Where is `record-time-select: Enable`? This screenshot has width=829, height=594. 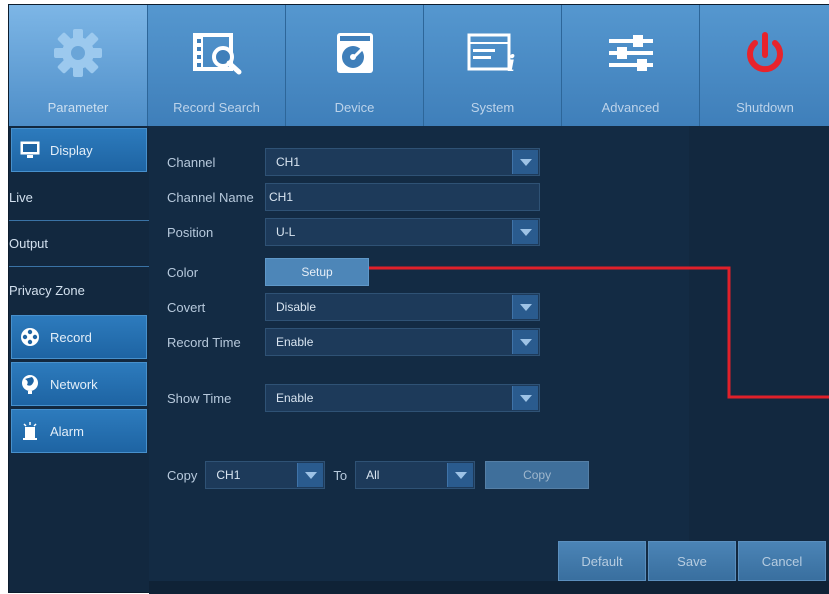 record-time-select: Enable is located at coordinates (402, 342).